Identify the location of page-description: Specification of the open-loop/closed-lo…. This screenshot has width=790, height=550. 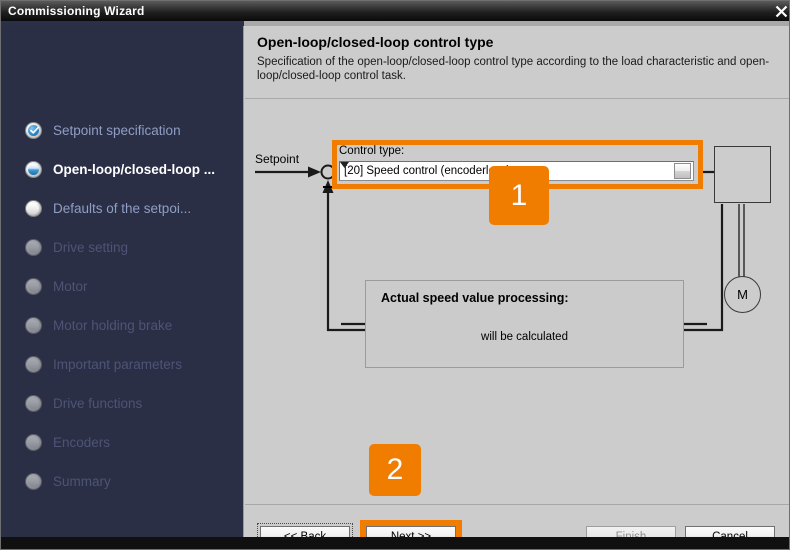
(513, 69).